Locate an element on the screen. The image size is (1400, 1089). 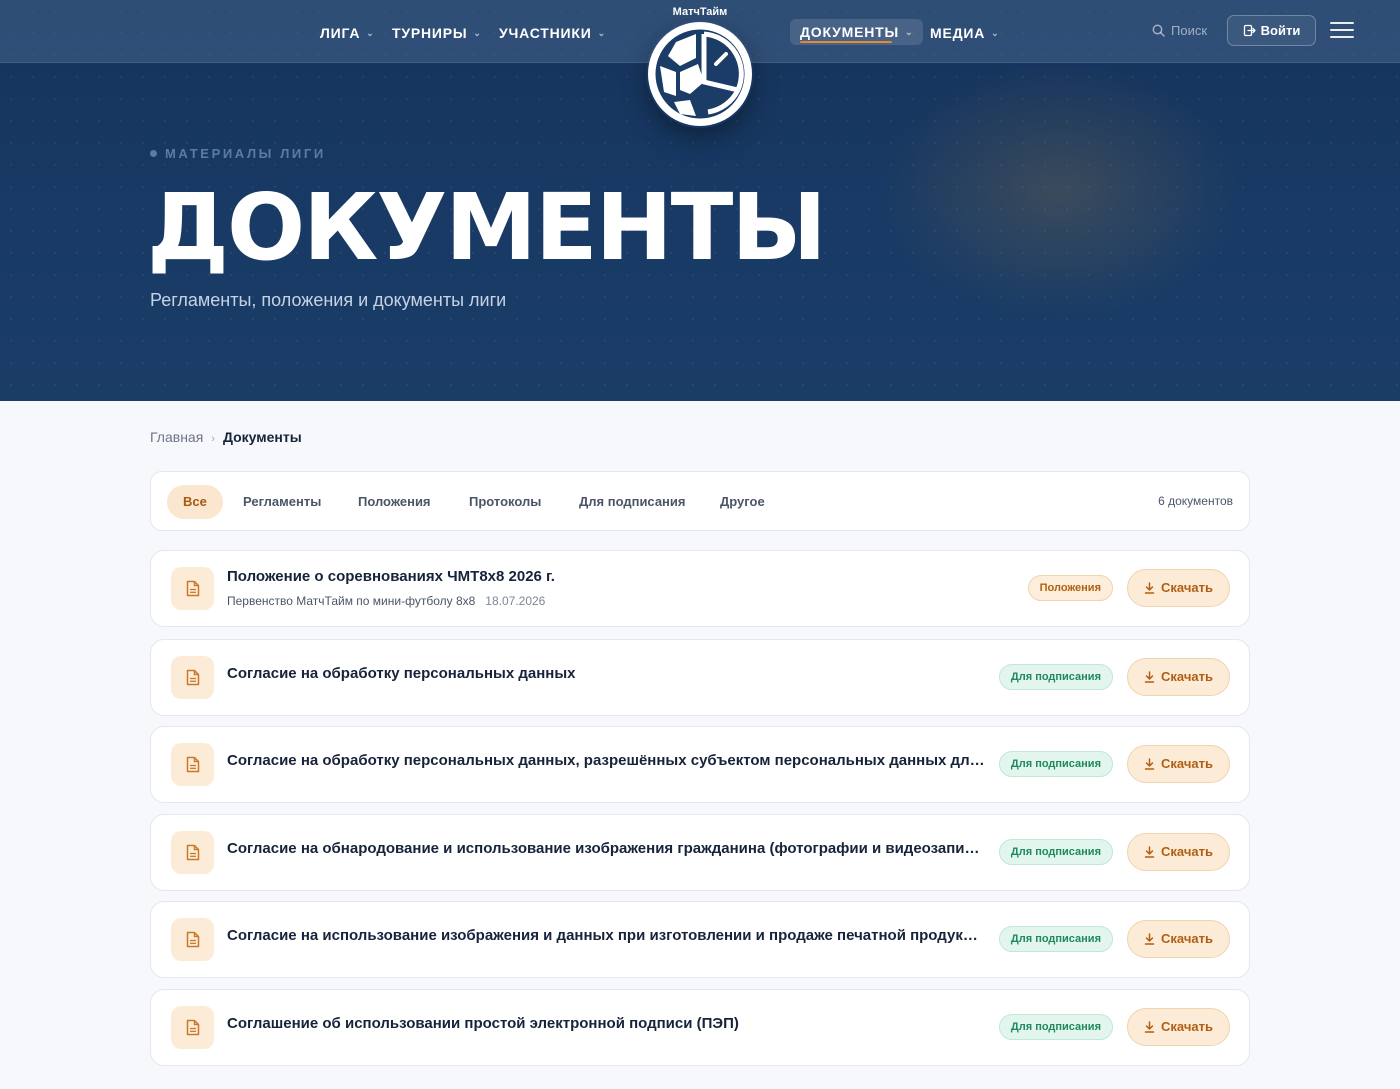
hero-eyebrow: МАТЕРИАЛЫ ЛИГИ is located at coordinates (238, 153).